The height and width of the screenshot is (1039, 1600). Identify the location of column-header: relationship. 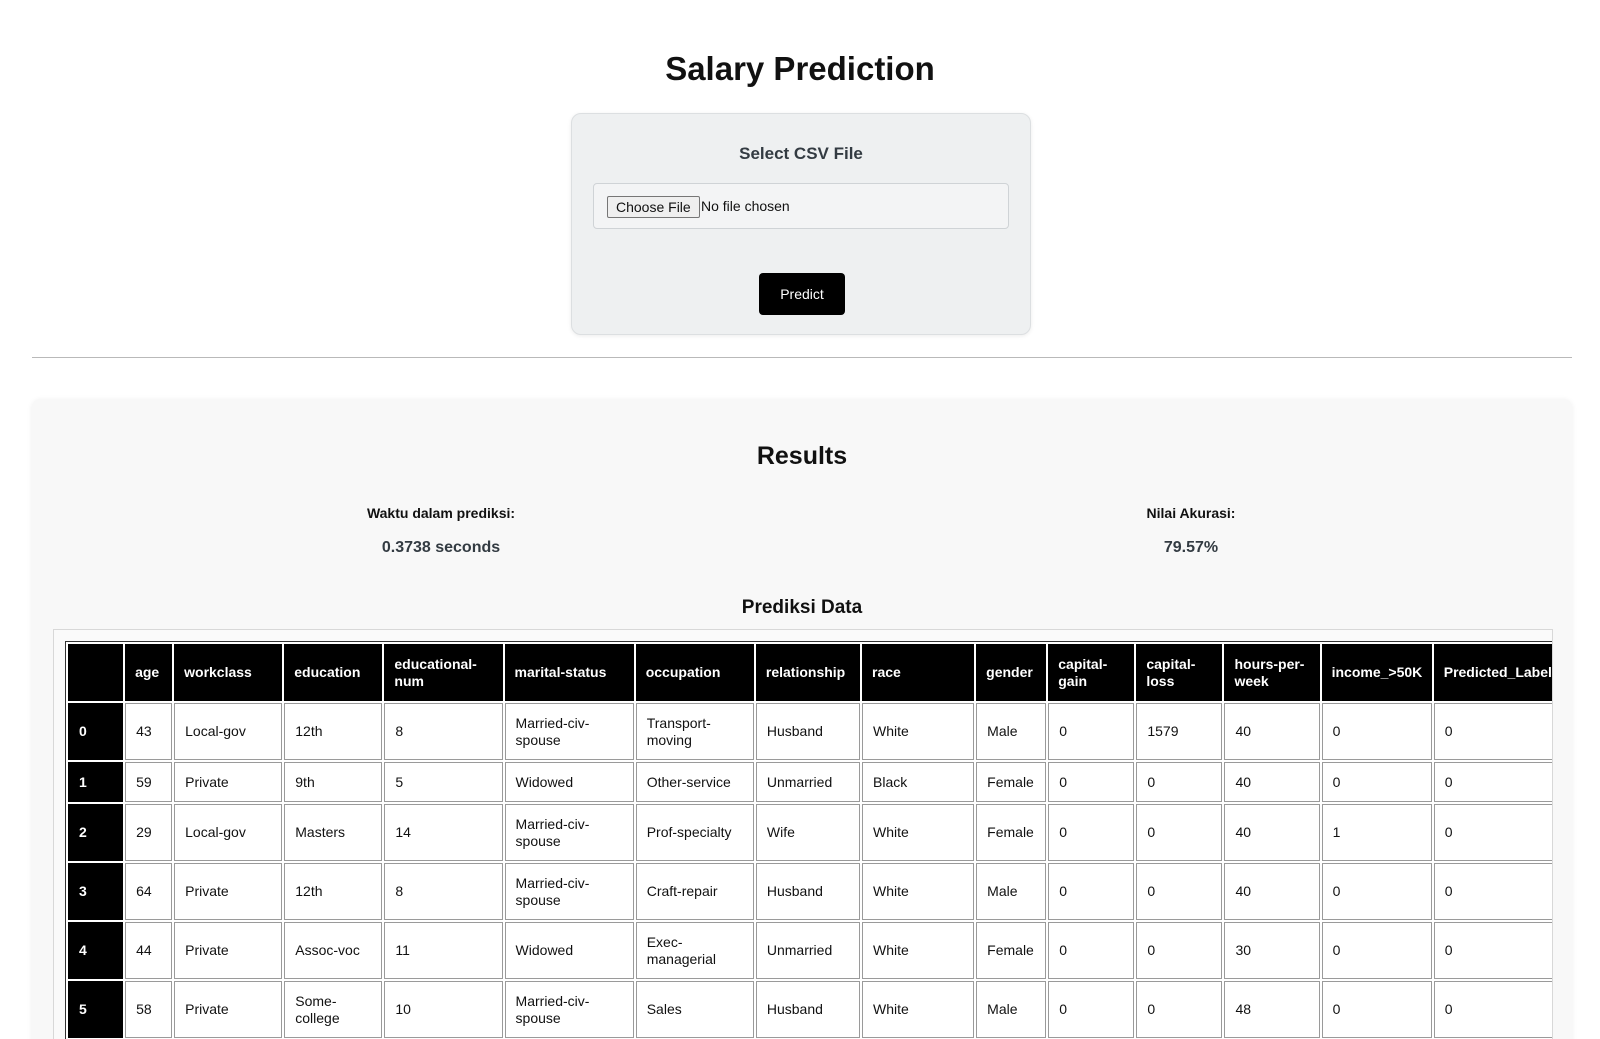
(808, 672).